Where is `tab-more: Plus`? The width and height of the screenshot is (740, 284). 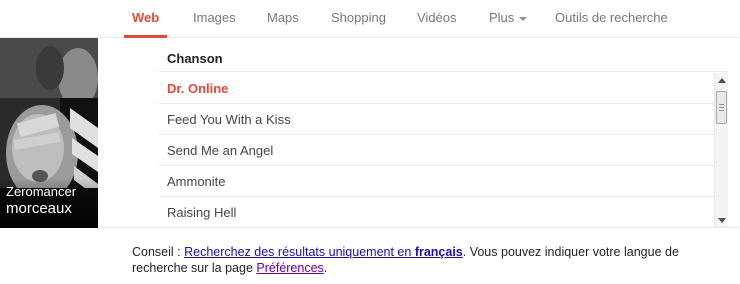 tab-more: Plus is located at coordinates (508, 19).